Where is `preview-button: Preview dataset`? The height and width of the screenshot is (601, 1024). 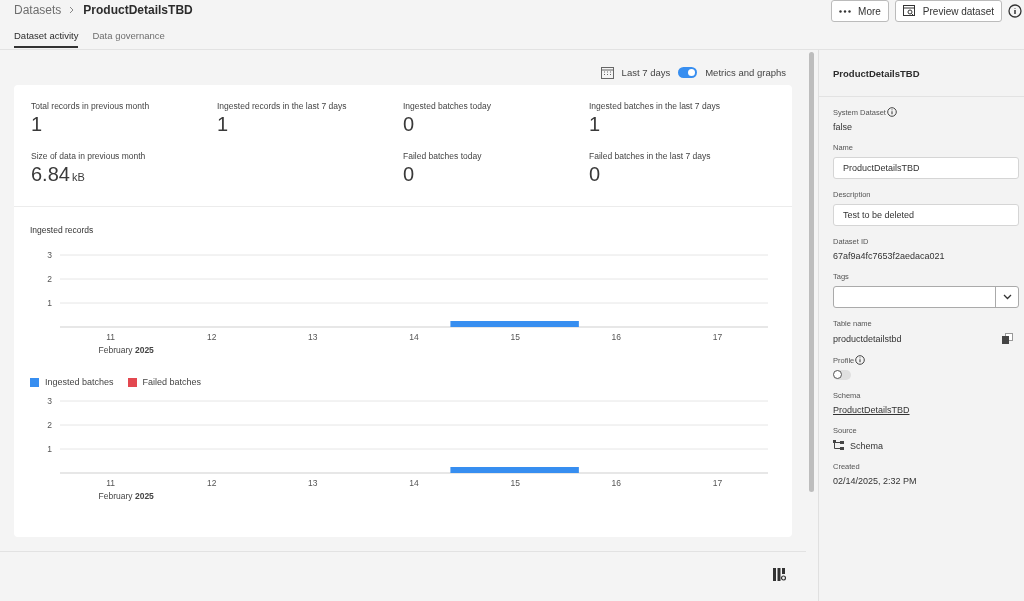
preview-button: Preview dataset is located at coordinates (948, 11).